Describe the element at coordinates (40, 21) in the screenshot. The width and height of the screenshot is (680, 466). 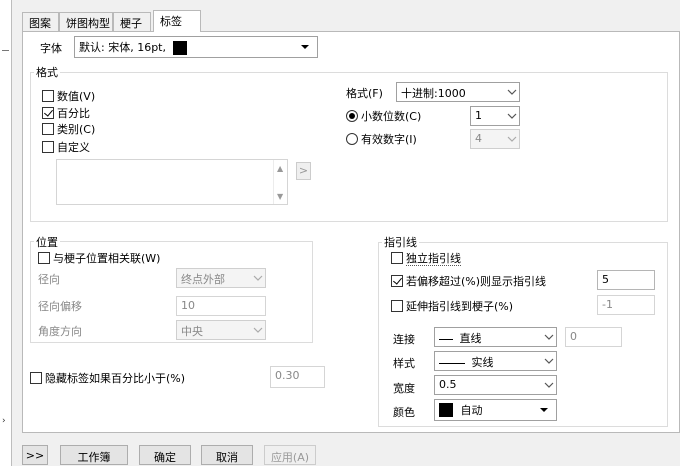
I see `tab-pattern: 图案` at that location.